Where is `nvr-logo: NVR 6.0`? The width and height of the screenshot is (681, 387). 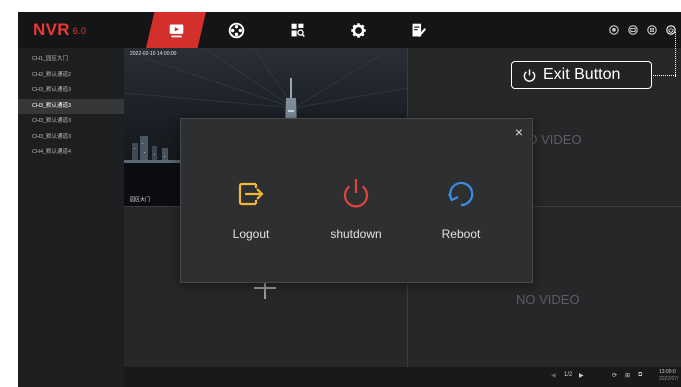
nvr-logo: NVR 6.0 is located at coordinates (60, 29).